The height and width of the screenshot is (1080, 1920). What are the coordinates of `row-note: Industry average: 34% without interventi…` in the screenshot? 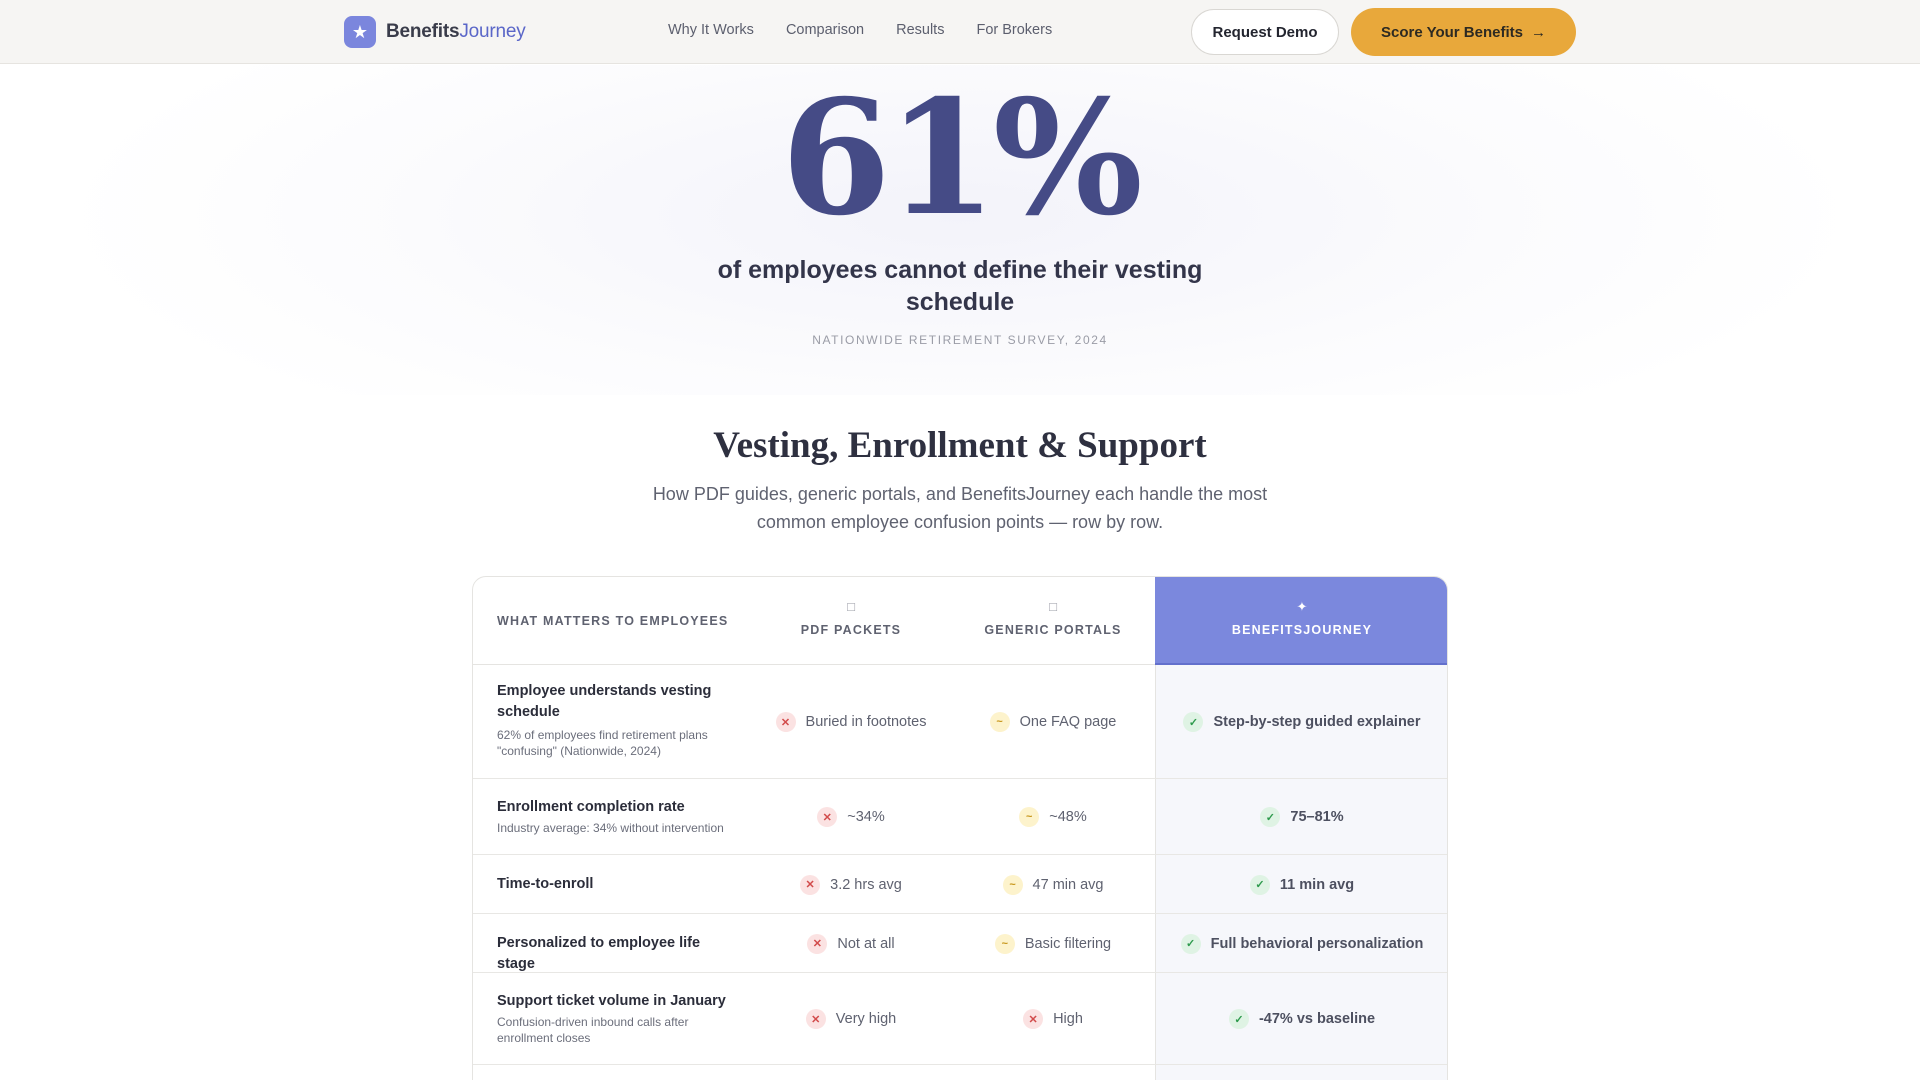 It's located at (610, 828).